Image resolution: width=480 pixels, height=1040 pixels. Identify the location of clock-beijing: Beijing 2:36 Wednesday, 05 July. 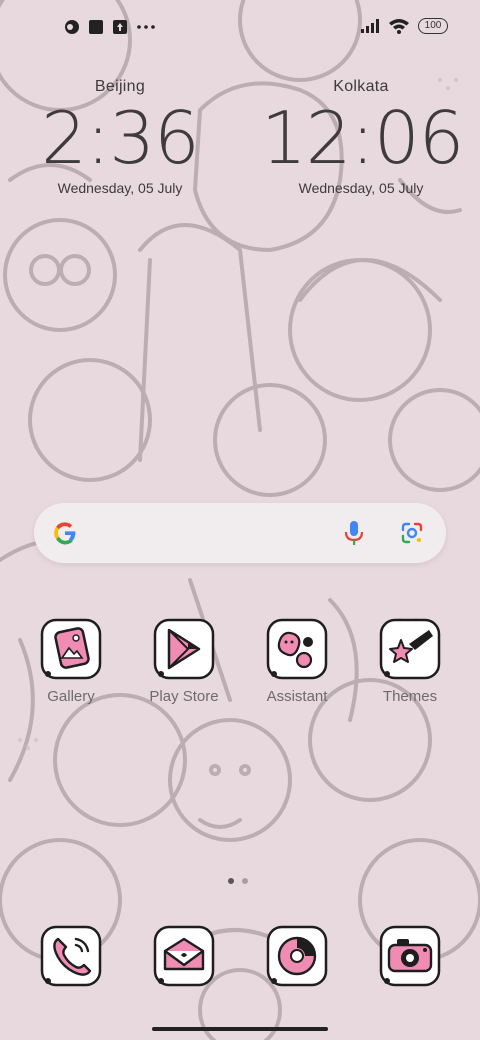
(120, 137).